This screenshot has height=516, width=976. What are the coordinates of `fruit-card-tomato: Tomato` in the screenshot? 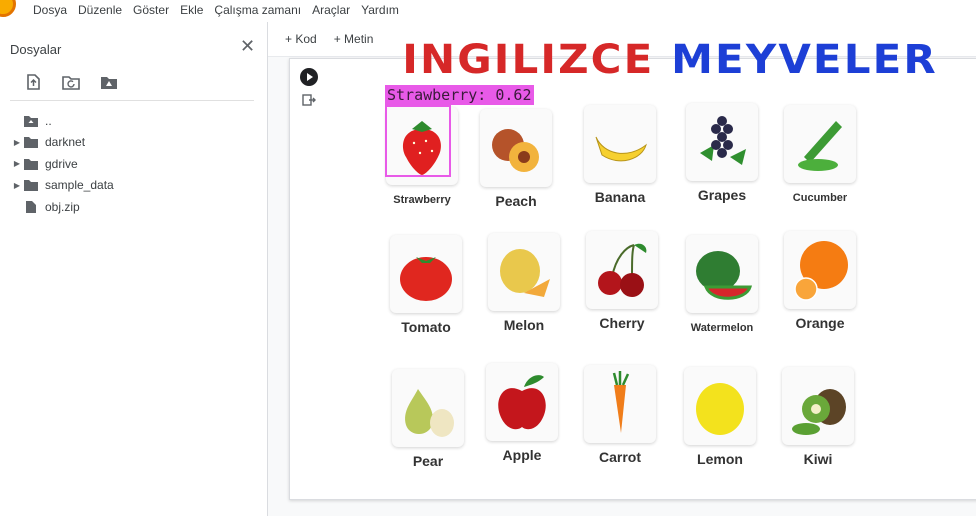 It's located at (426, 295).